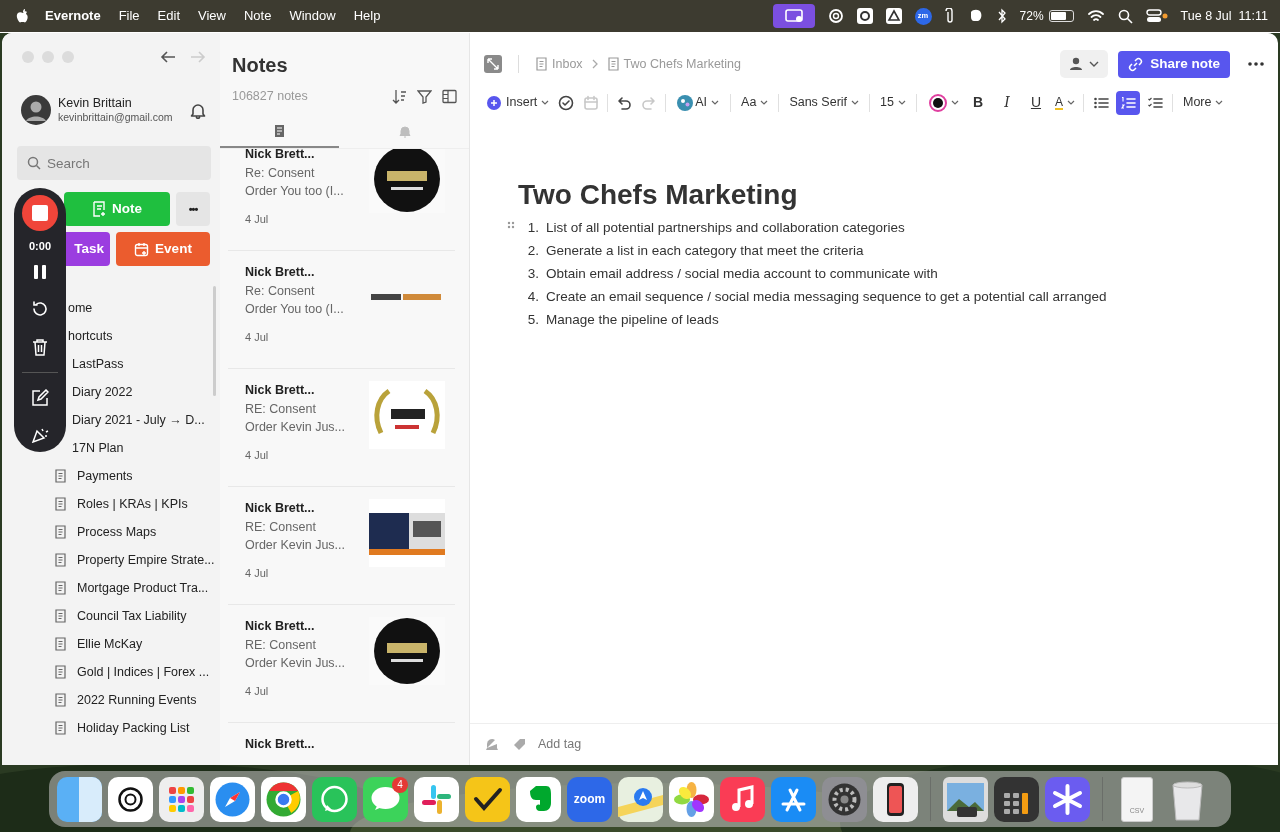 The image size is (1280, 832). I want to click on bold-button: B, so click(977, 102).